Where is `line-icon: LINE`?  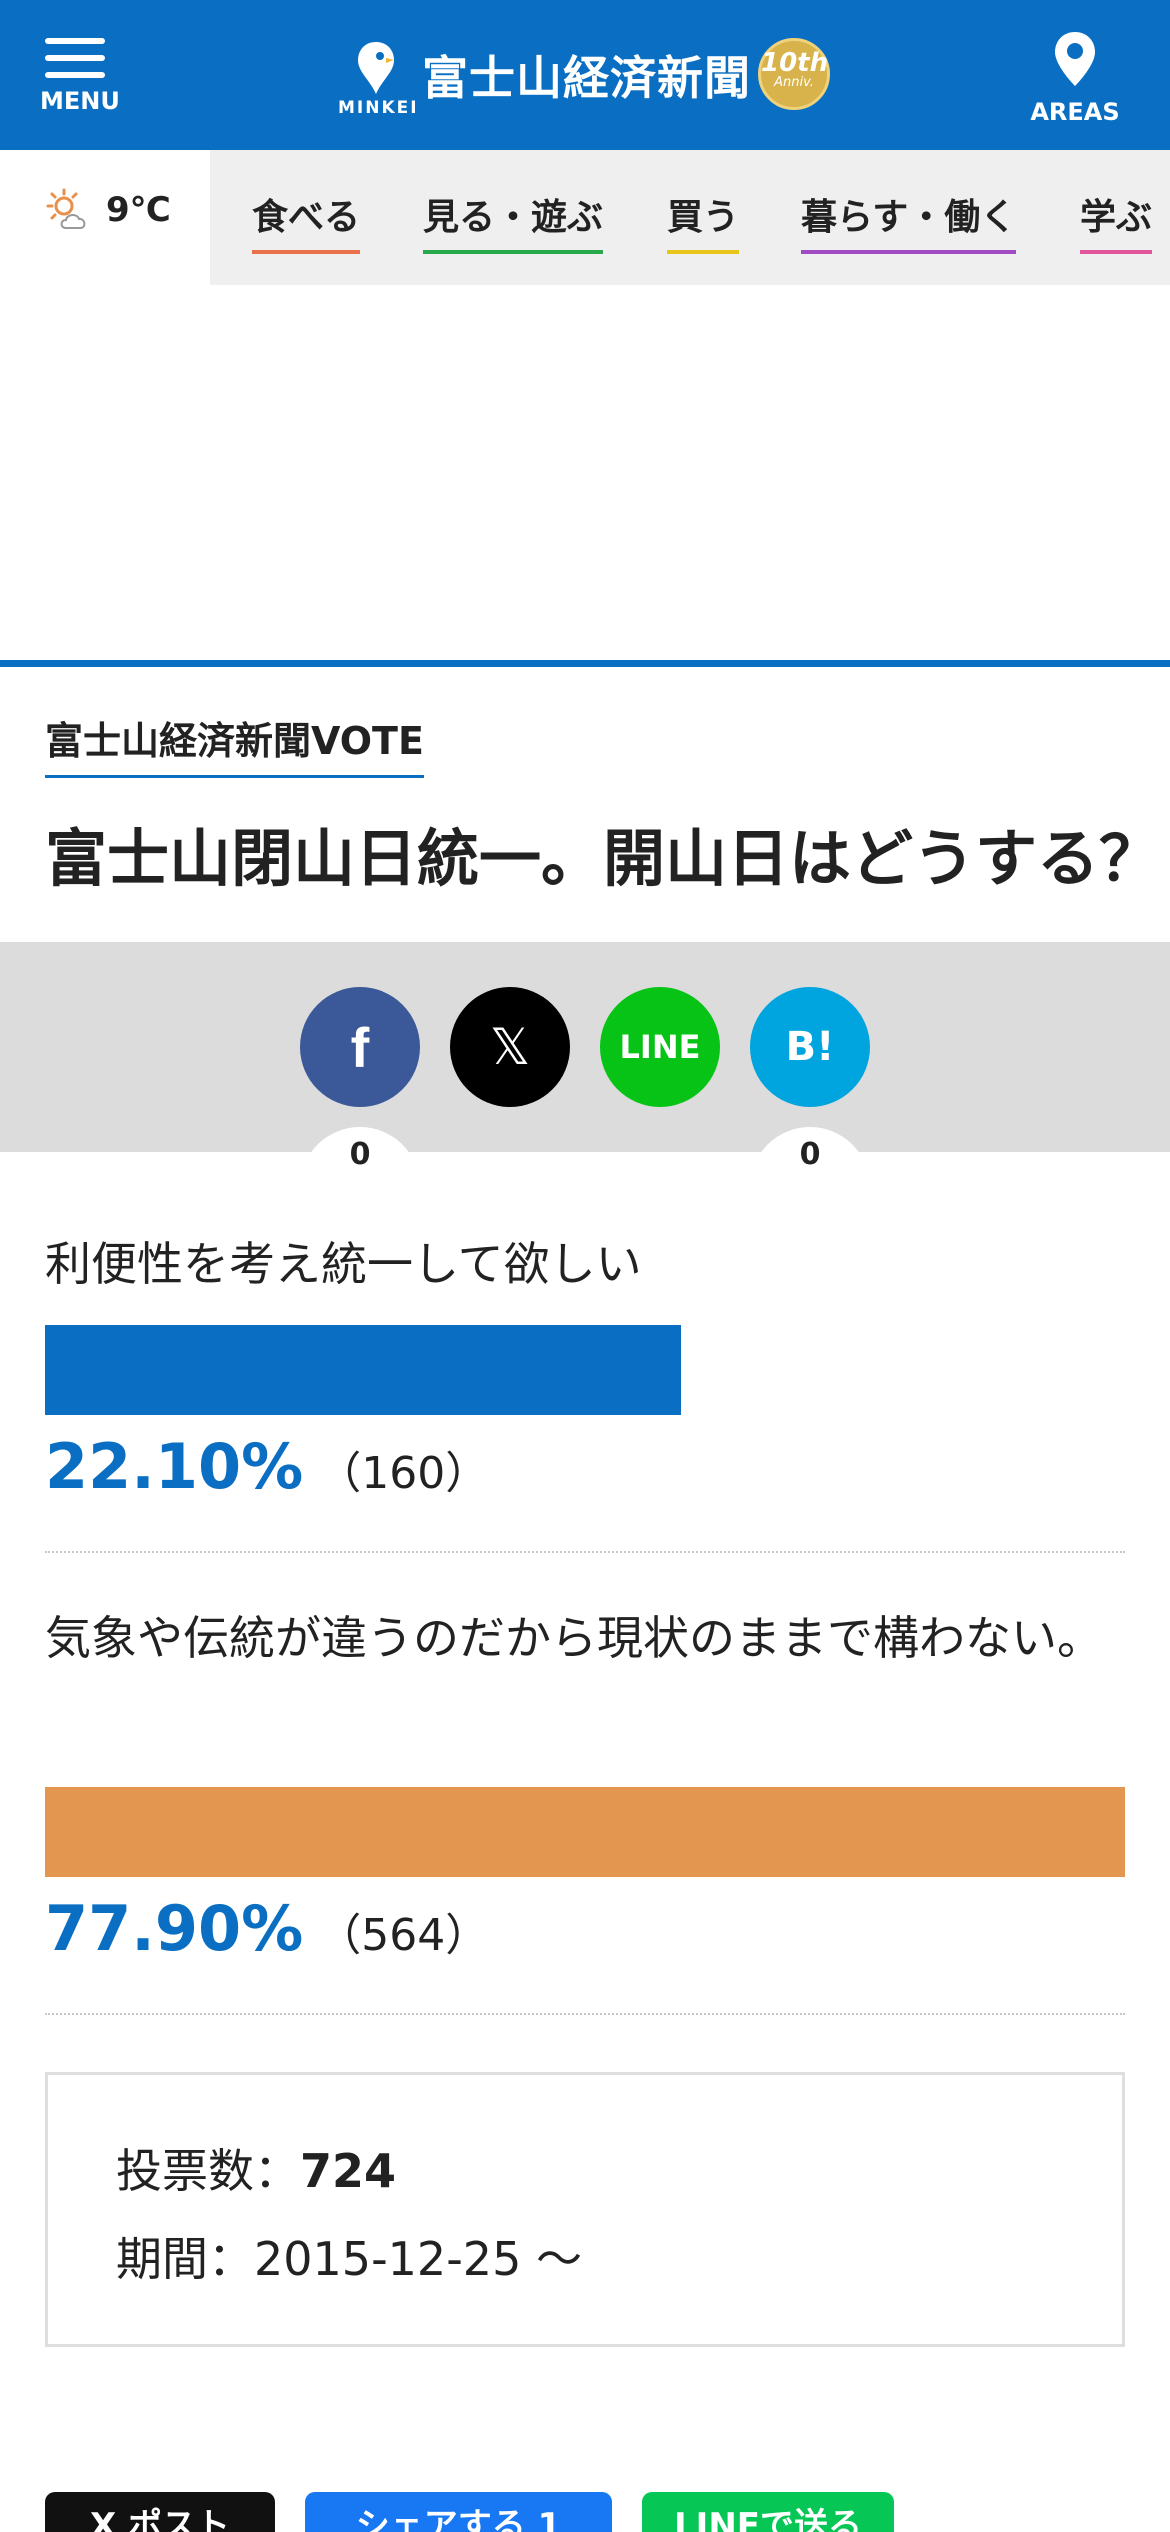
line-icon: LINE is located at coordinates (660, 1047).